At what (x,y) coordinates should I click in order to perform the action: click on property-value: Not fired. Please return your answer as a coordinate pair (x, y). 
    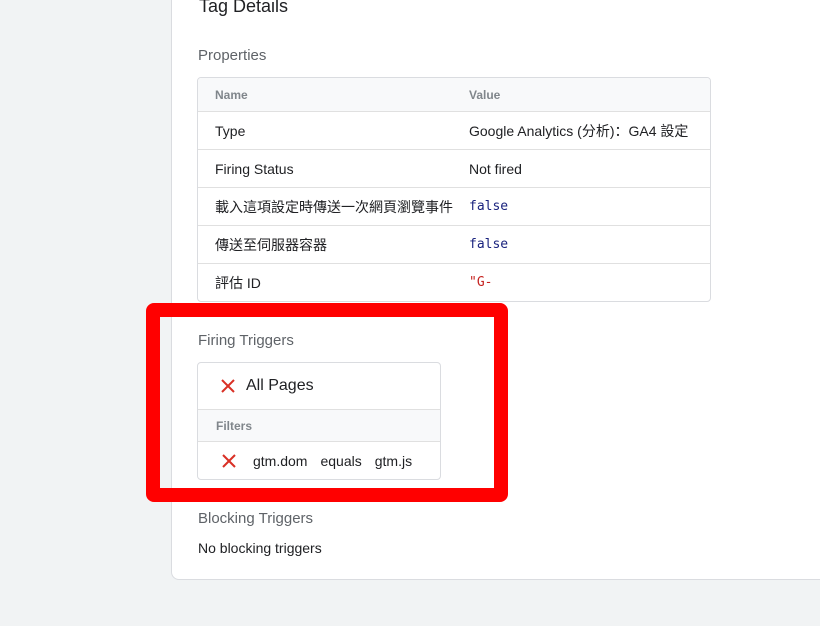
    Looking at the image, I should click on (495, 168).